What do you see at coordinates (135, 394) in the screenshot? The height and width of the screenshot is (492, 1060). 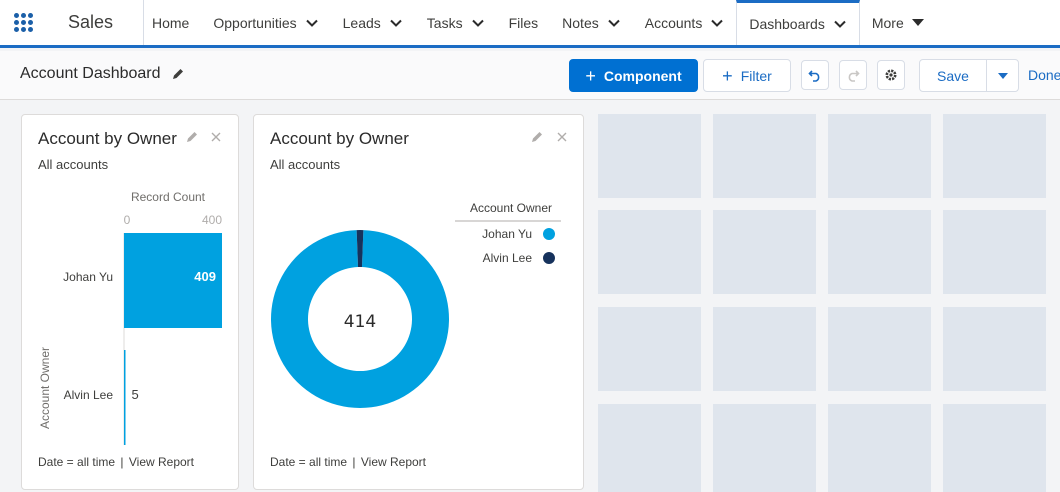 I see `data-label: 5` at bounding box center [135, 394].